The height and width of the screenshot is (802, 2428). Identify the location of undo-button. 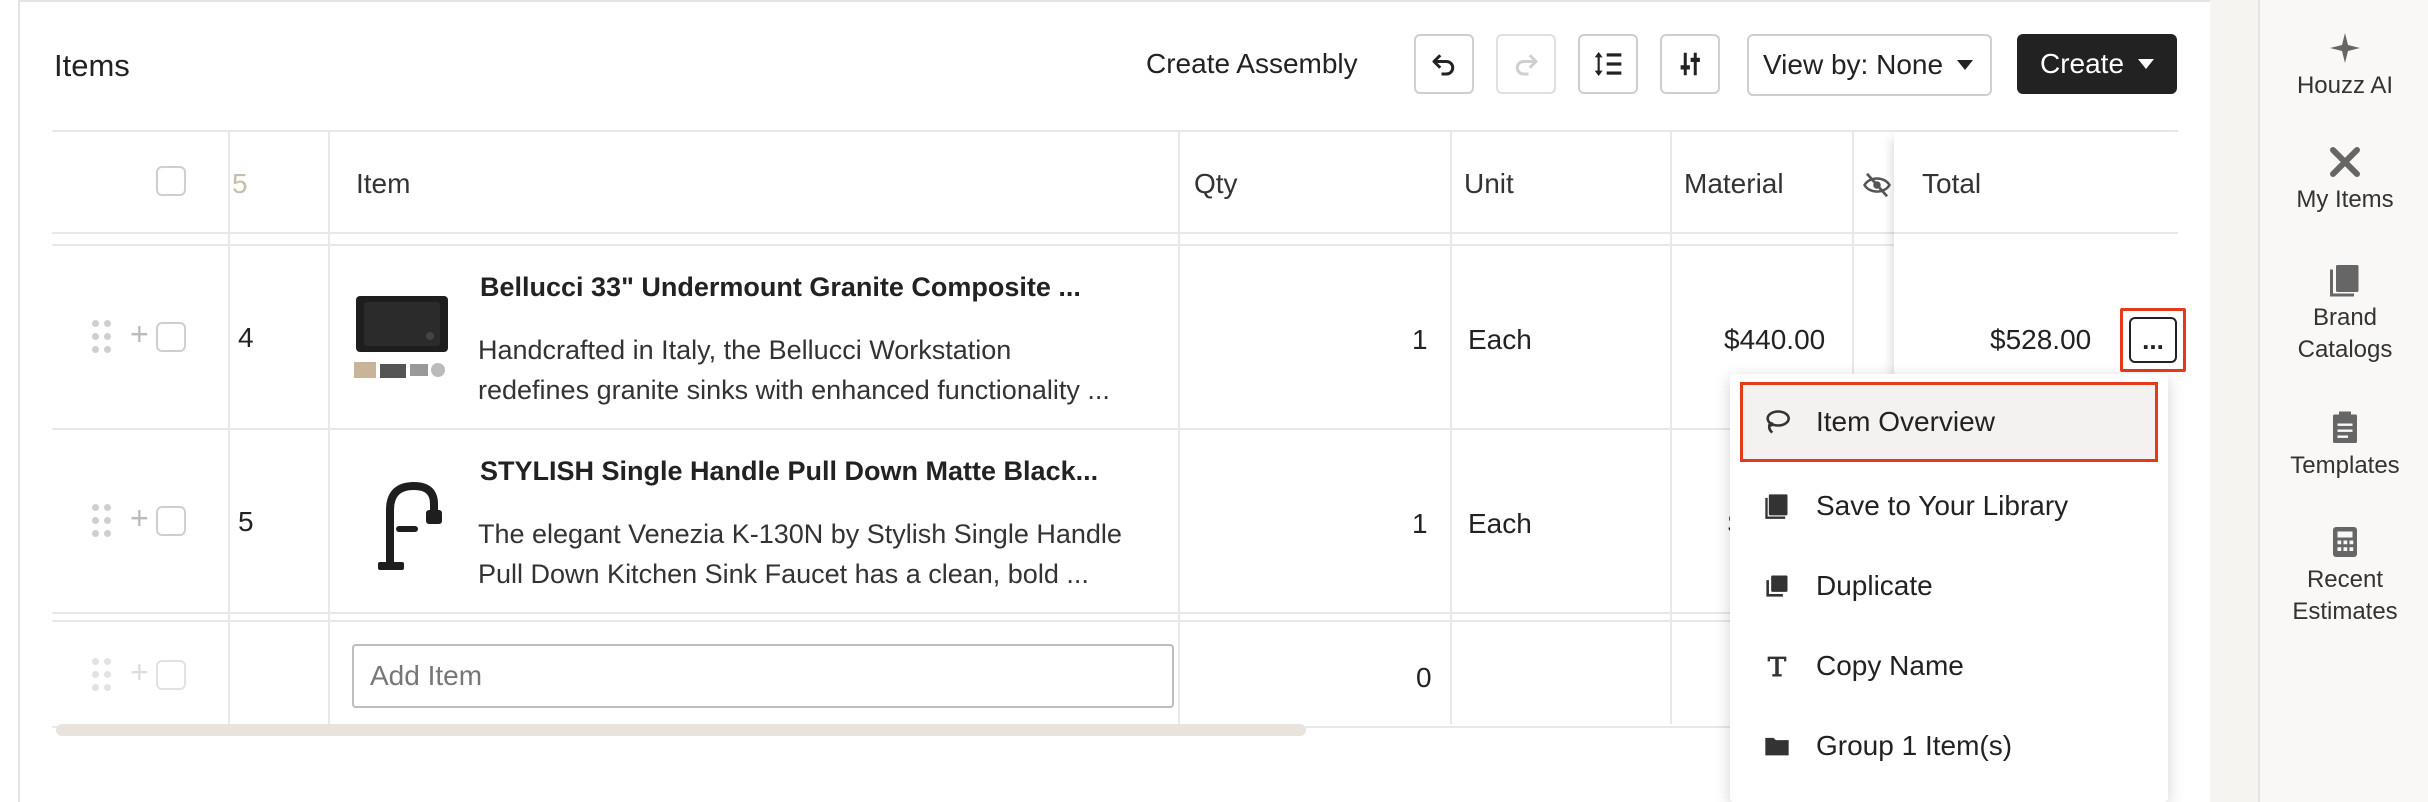
(1444, 64).